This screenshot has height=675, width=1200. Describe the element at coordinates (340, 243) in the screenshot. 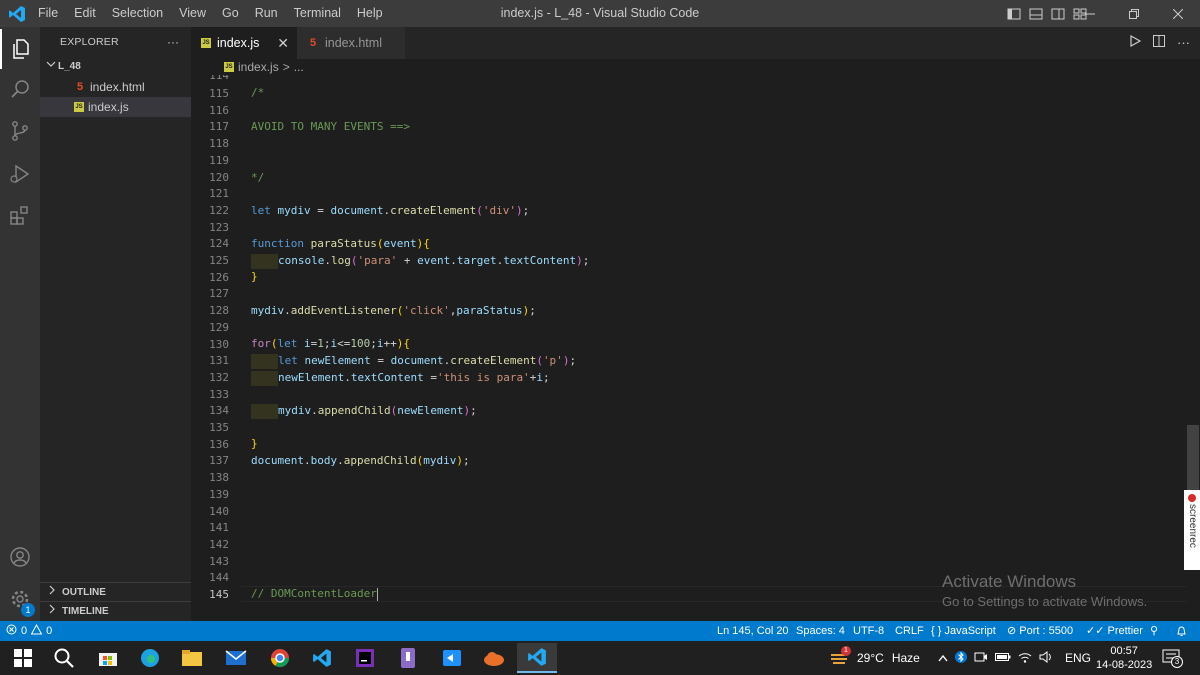

I see `code-line: function paraStatus(event){` at that location.